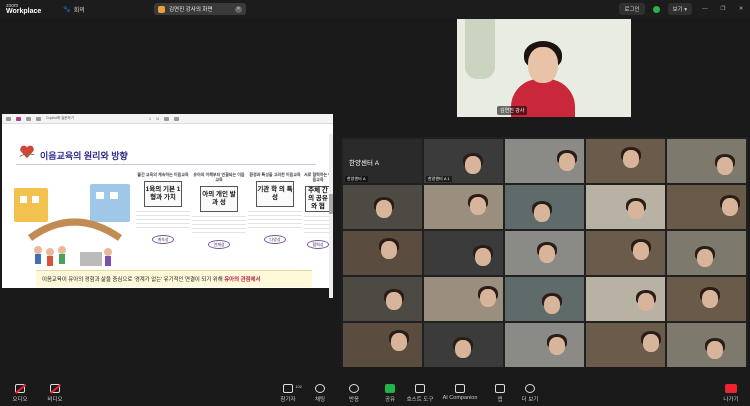  What do you see at coordinates (163, 221) in the screenshot?
I see `body-text-lines` at bounding box center [163, 221].